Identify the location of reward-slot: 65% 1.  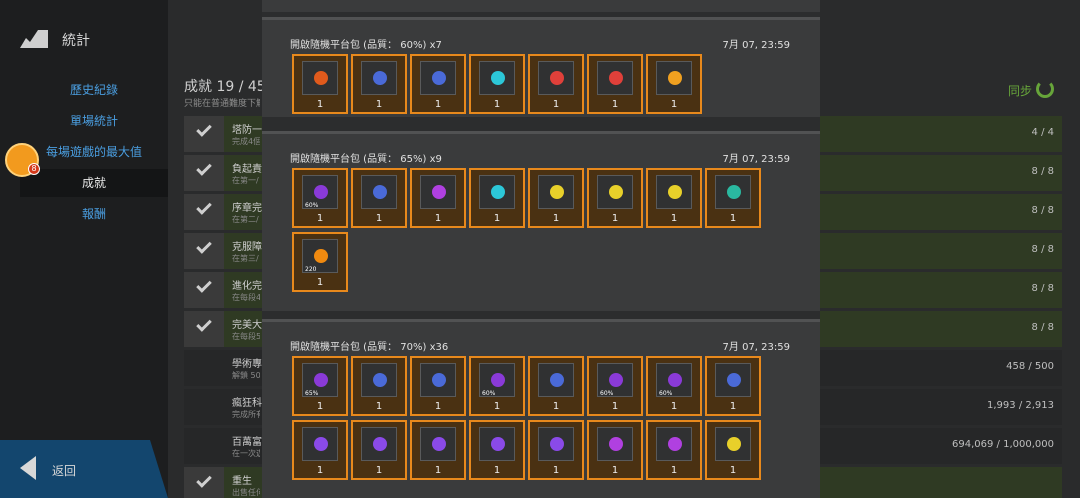
(320, 386).